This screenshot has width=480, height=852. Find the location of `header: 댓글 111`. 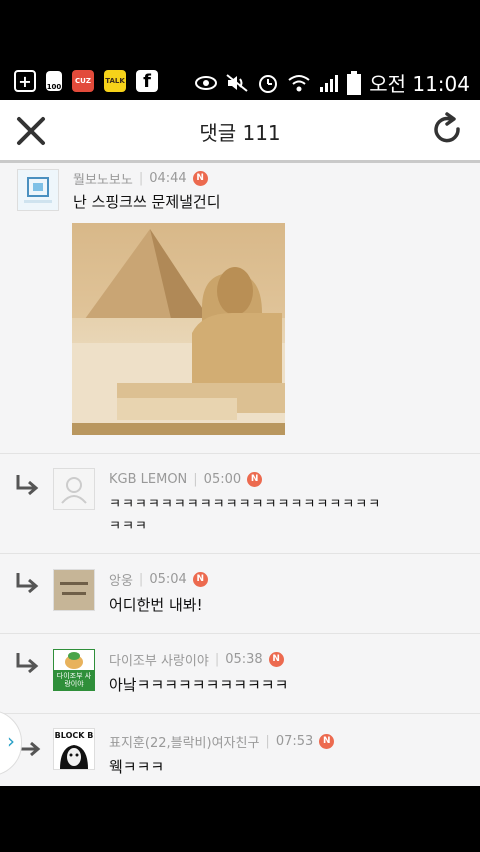

header: 댓글 111 is located at coordinates (240, 131).